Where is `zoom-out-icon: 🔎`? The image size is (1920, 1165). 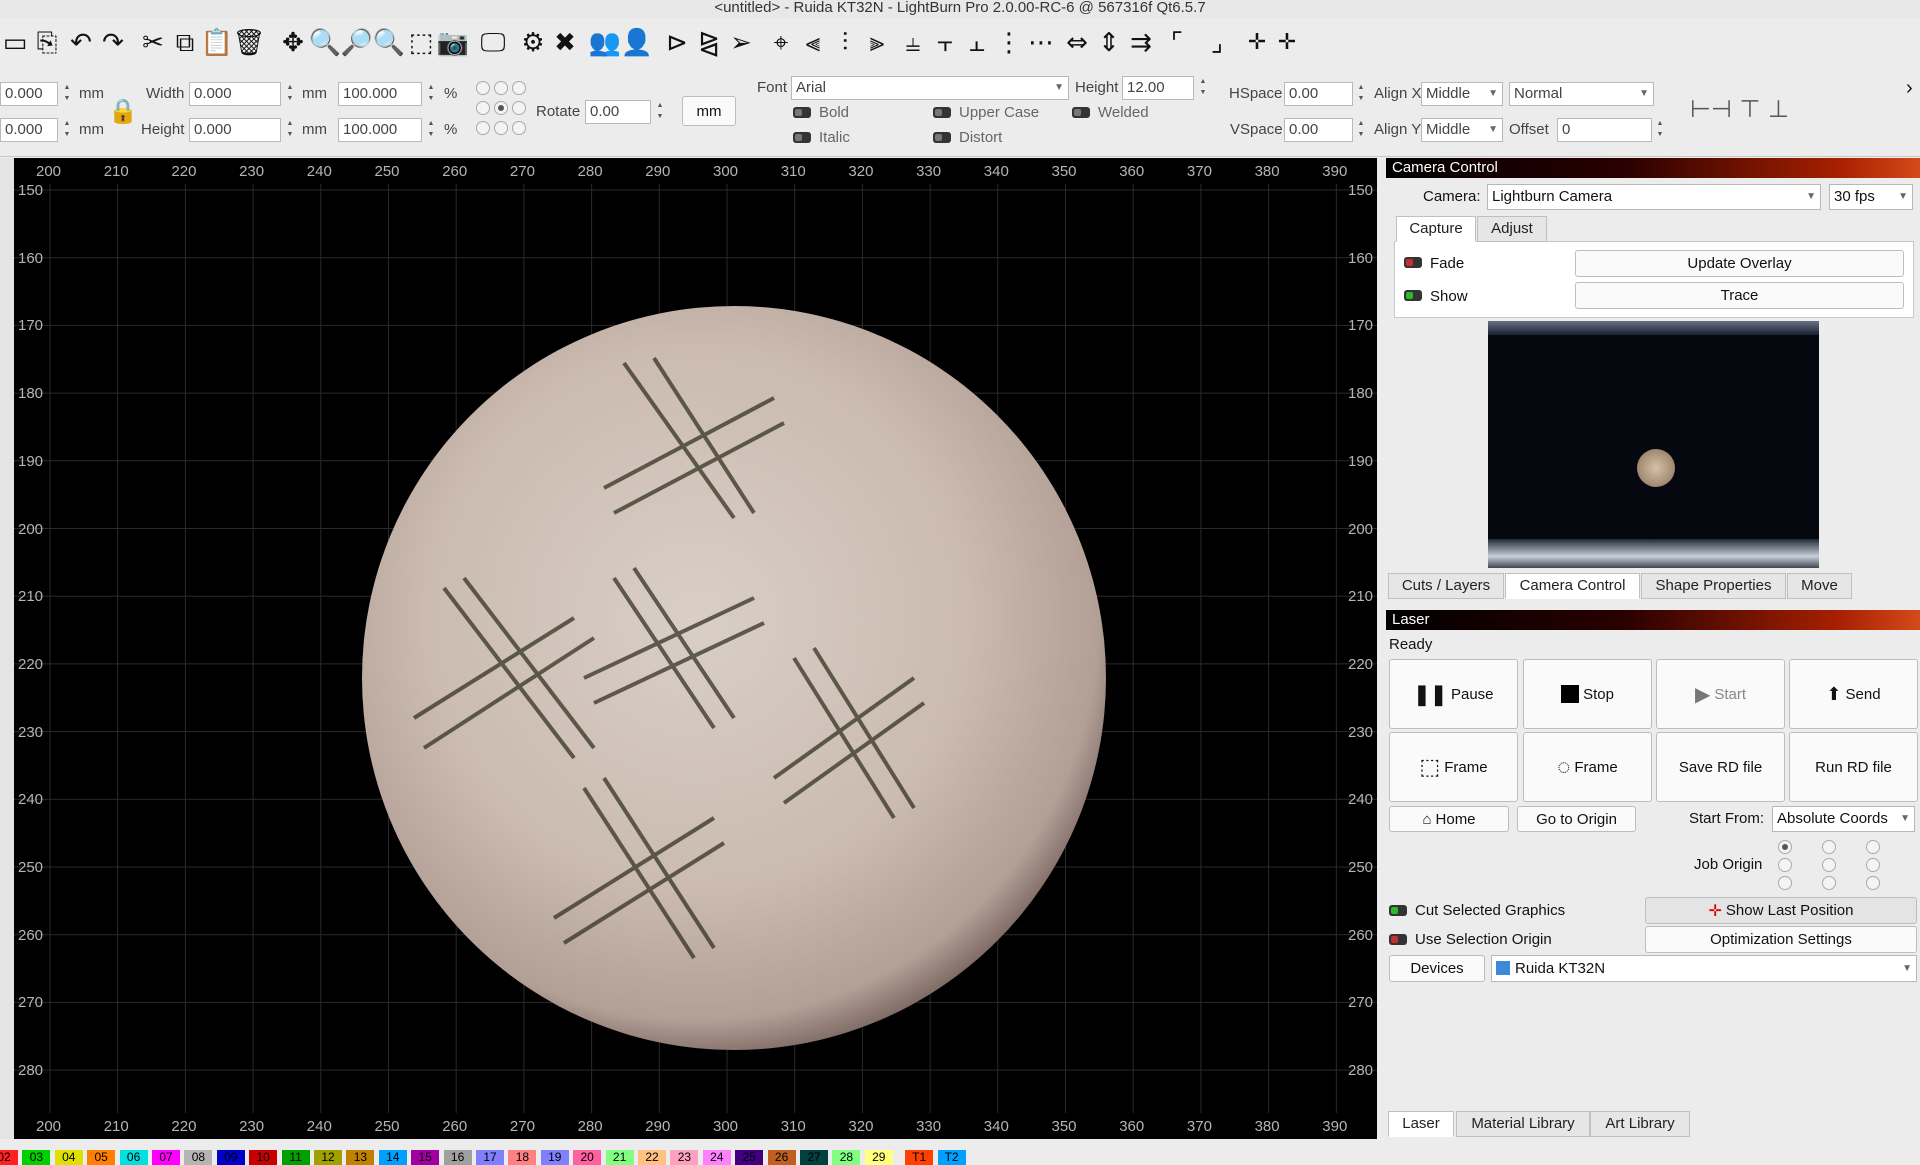 zoom-out-icon: 🔎 is located at coordinates (357, 43).